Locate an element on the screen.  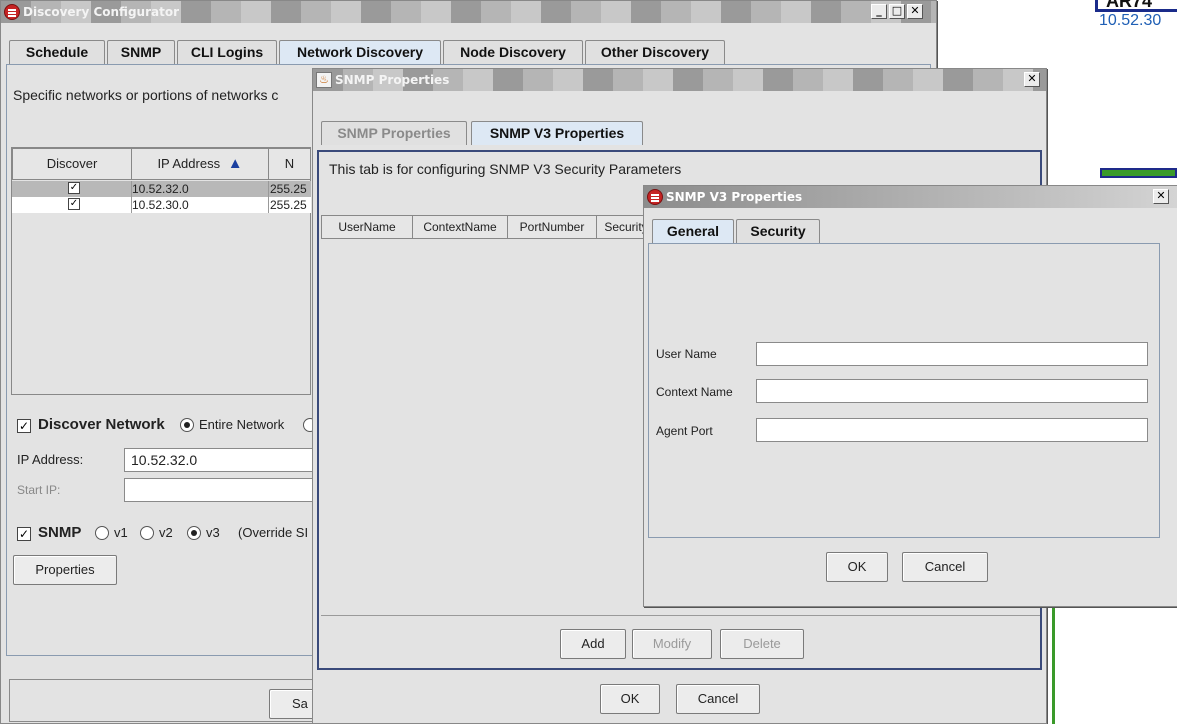
tab-security: Security is located at coordinates (778, 231).